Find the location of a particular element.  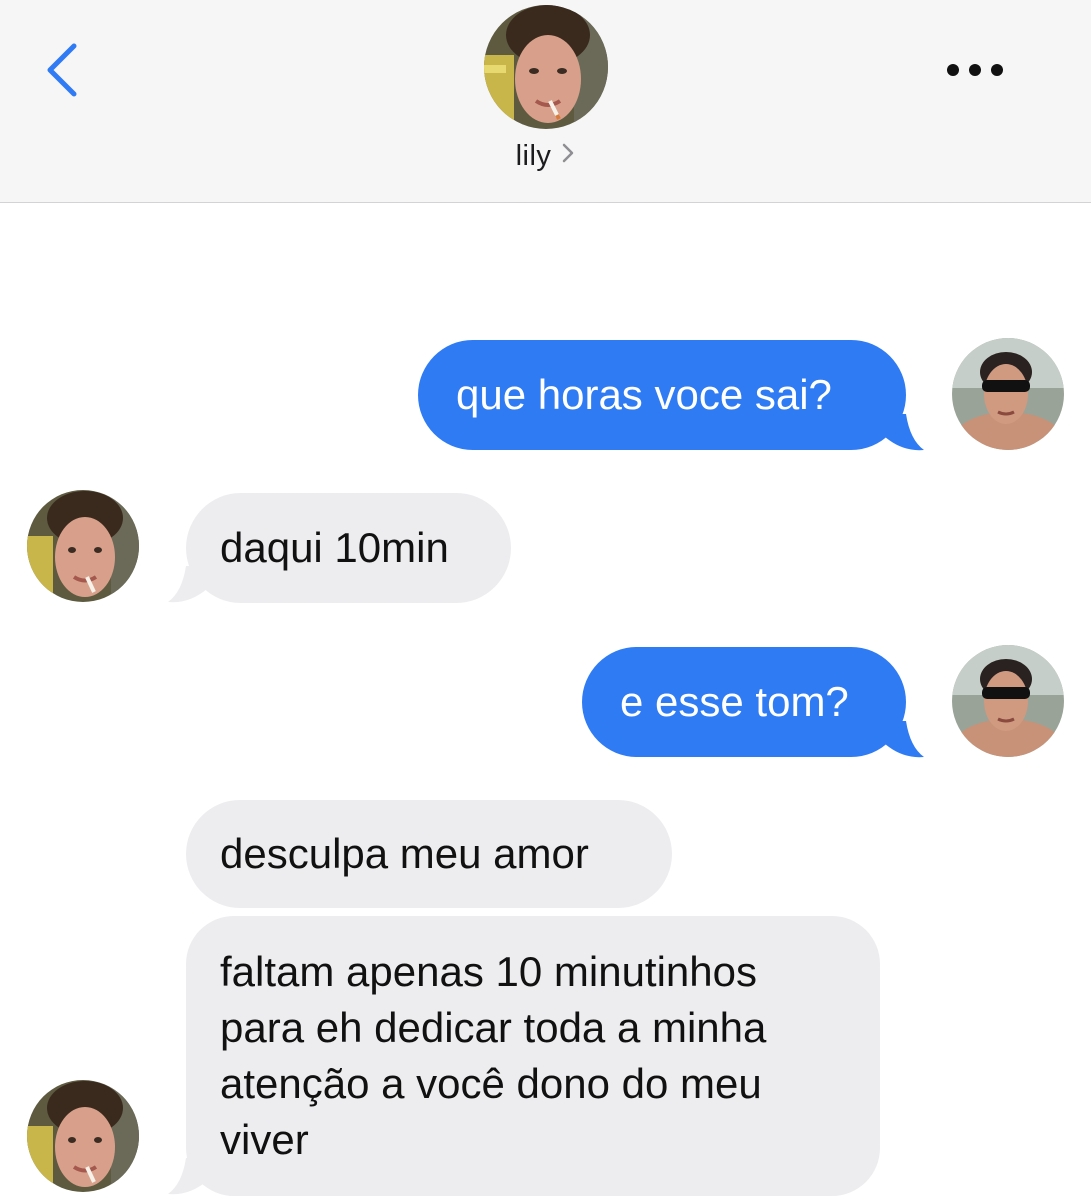

chevron-left-icon is located at coordinates (62, 70).